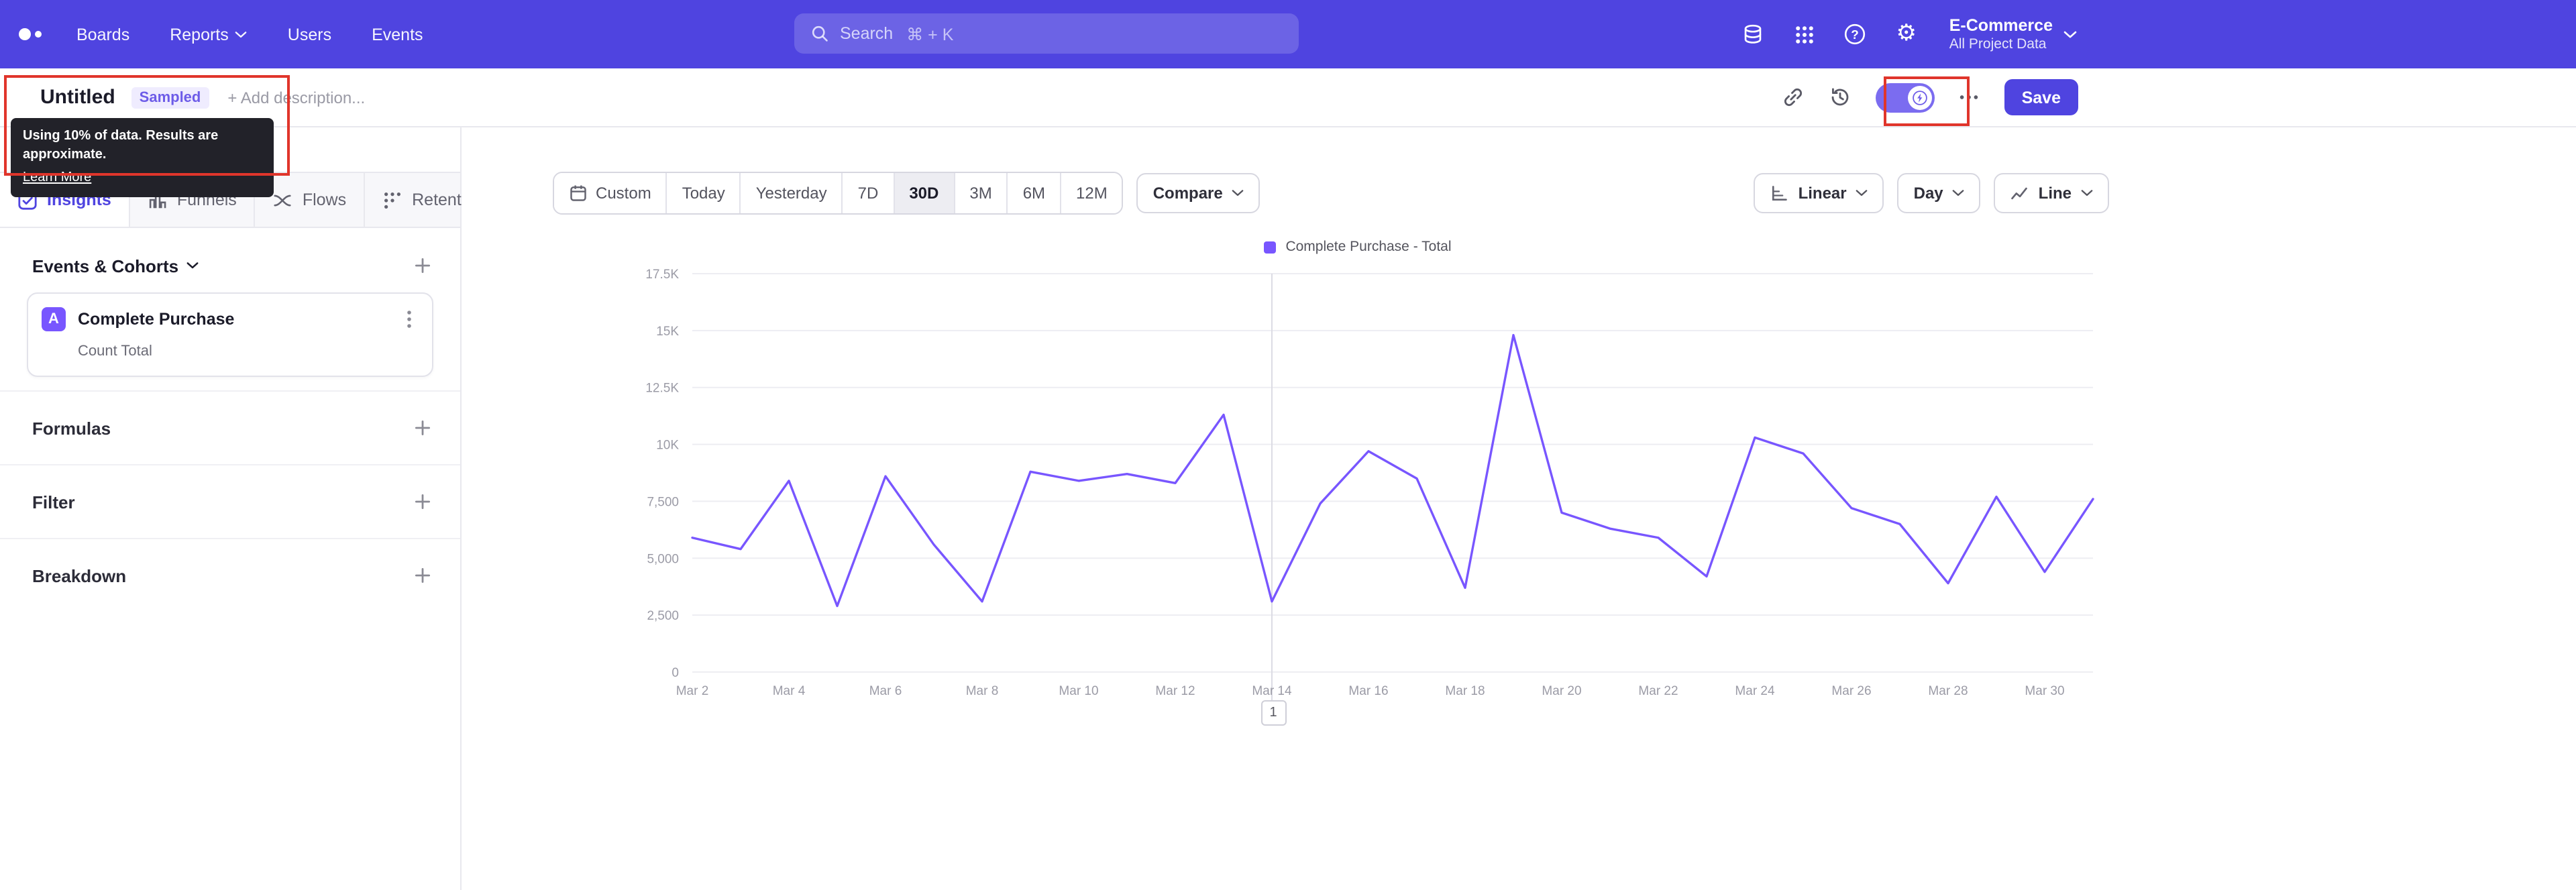 Image resolution: width=2576 pixels, height=890 pixels. Describe the element at coordinates (1928, 193) in the screenshot. I see `interval-label: Day` at that location.